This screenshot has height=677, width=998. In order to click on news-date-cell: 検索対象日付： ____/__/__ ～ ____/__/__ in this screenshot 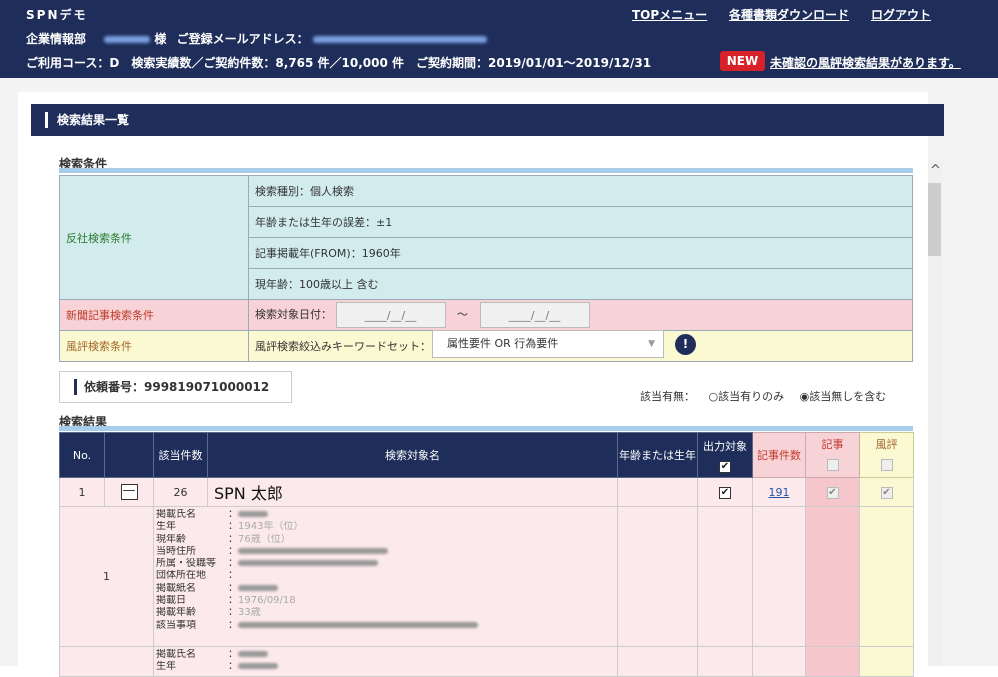, I will do `click(580, 315)`.